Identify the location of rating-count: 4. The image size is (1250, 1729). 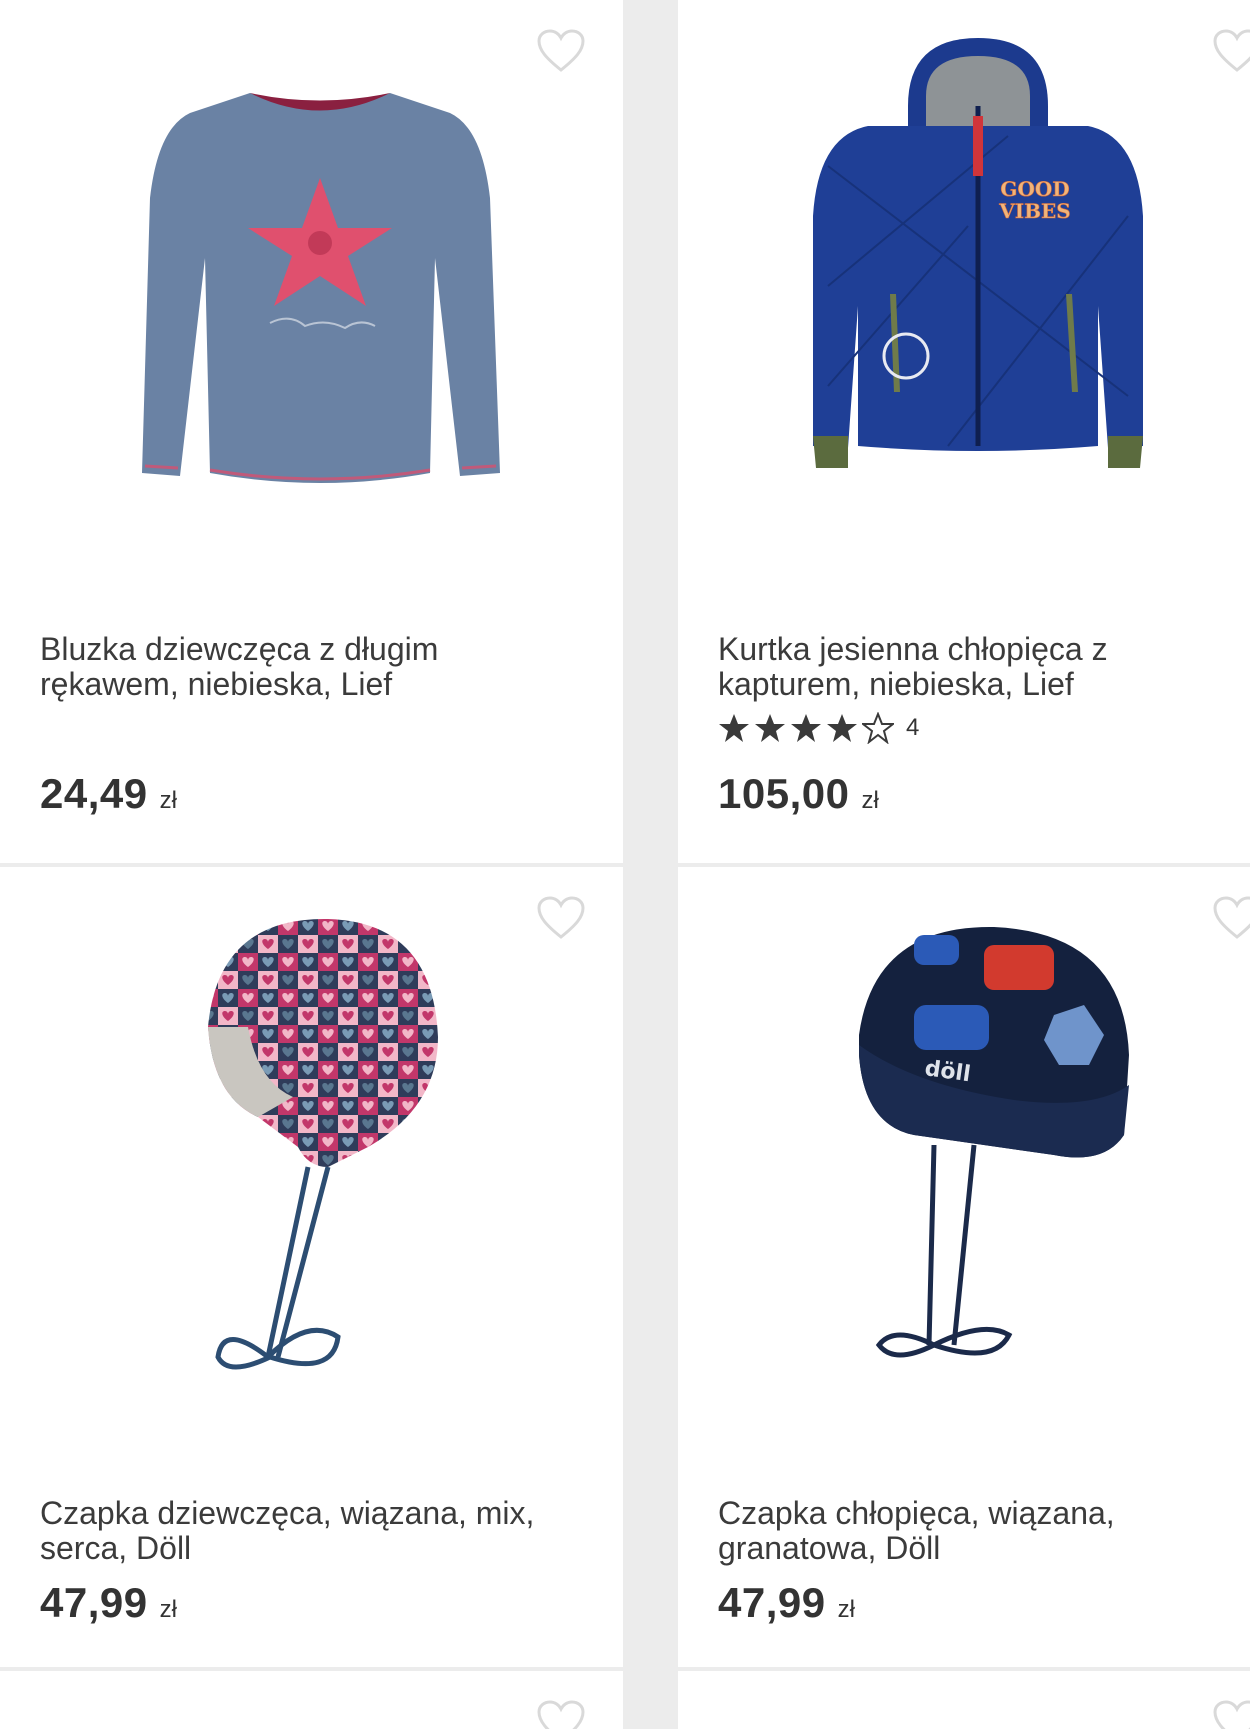
(913, 727).